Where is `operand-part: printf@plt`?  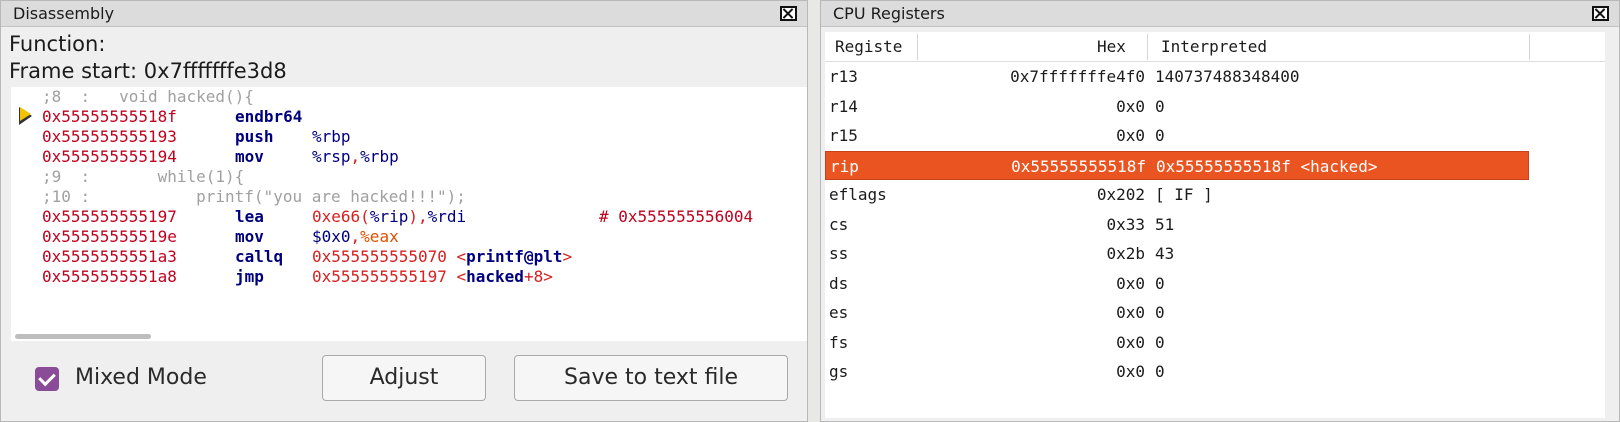 operand-part: printf@plt is located at coordinates (514, 256).